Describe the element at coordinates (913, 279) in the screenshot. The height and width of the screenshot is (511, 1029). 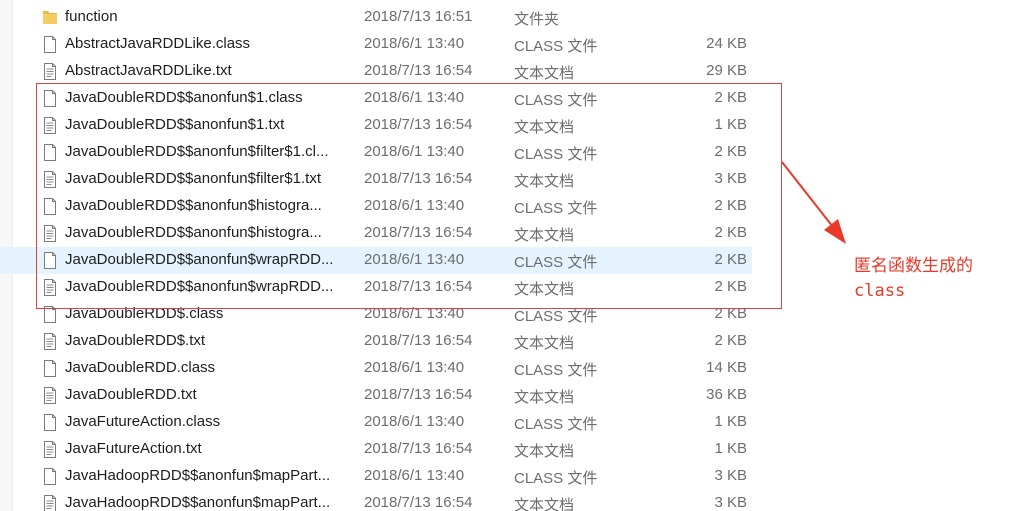
I see `annotation-text: 匿名函数生成的 class` at that location.